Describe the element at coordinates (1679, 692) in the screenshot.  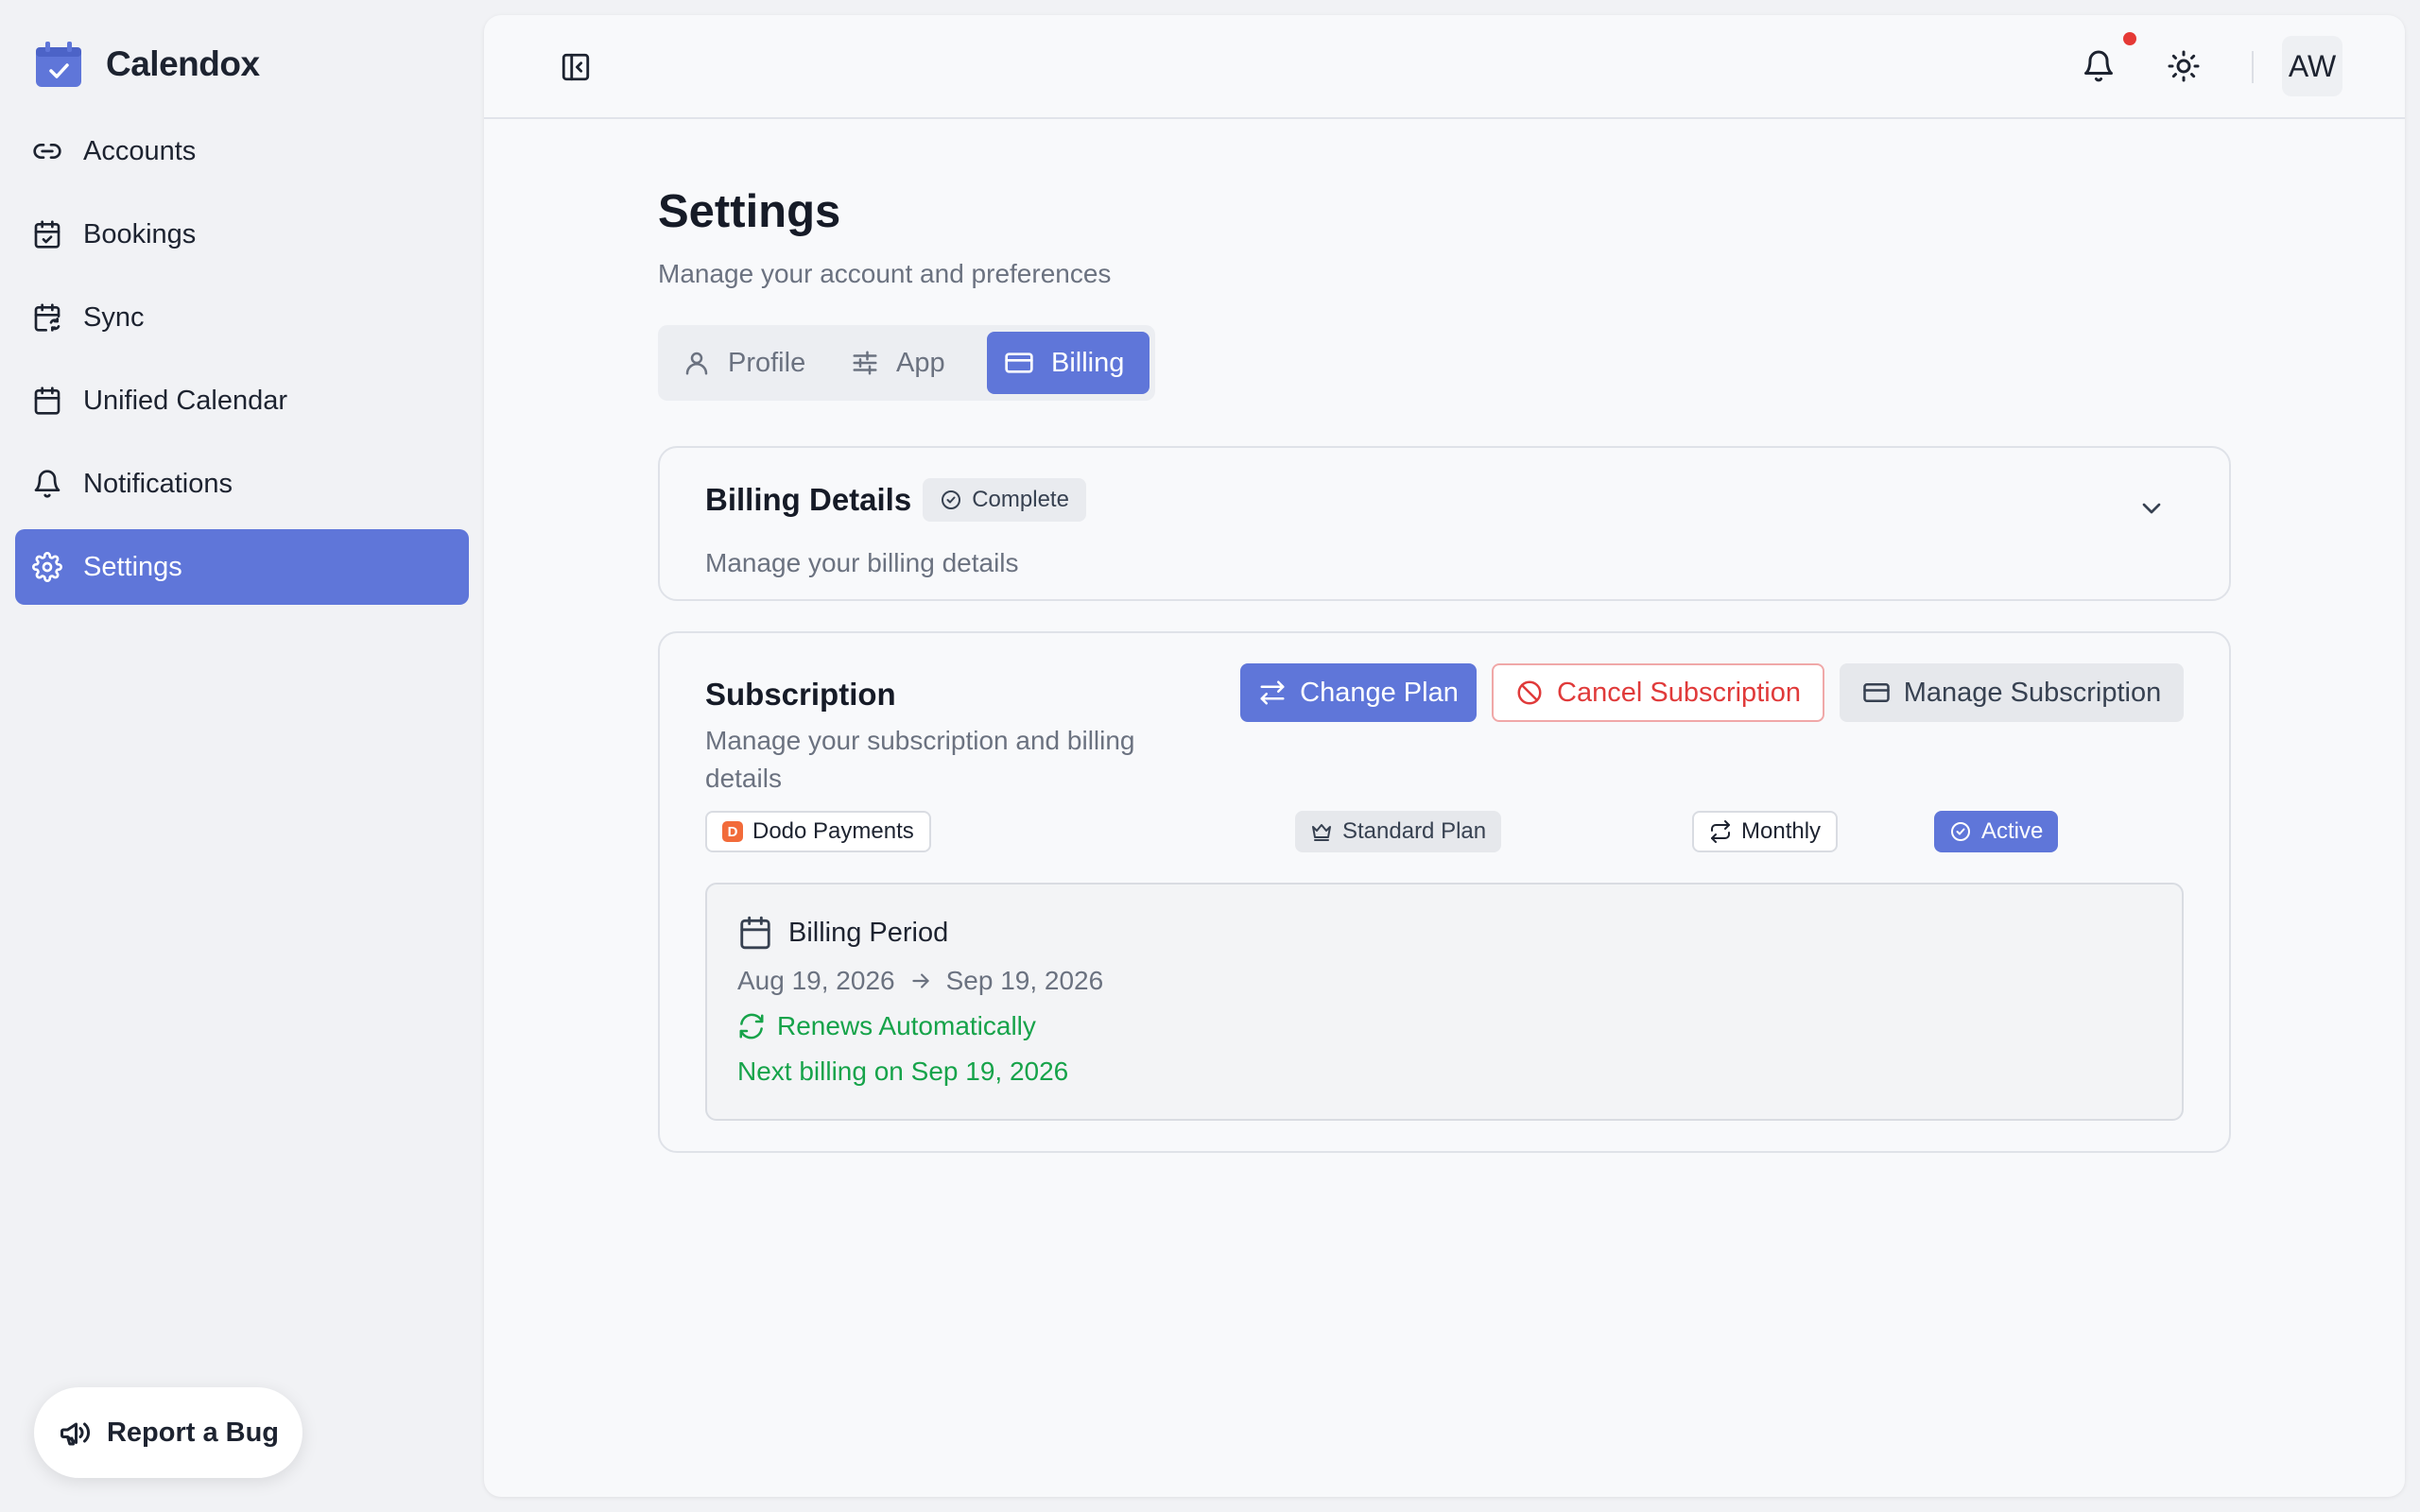
I see `button-label: Cancel Subscription` at that location.